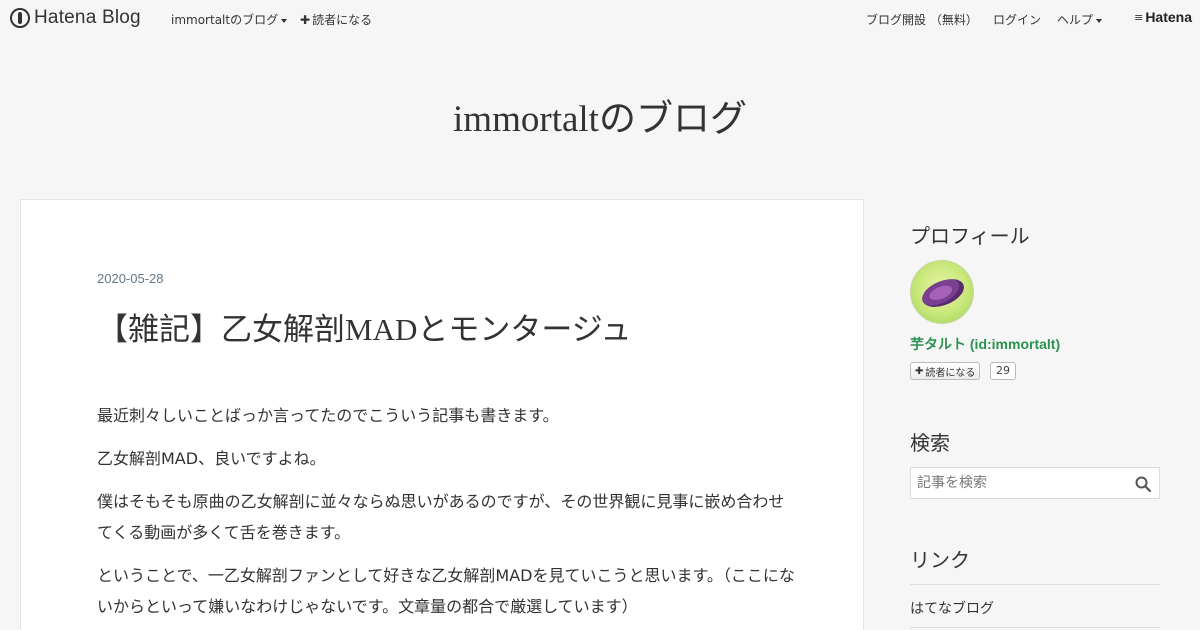 The width and height of the screenshot is (1200, 630). I want to click on entry-paragraph: 乙女解剖MAD、良いですよね。, so click(211, 458).